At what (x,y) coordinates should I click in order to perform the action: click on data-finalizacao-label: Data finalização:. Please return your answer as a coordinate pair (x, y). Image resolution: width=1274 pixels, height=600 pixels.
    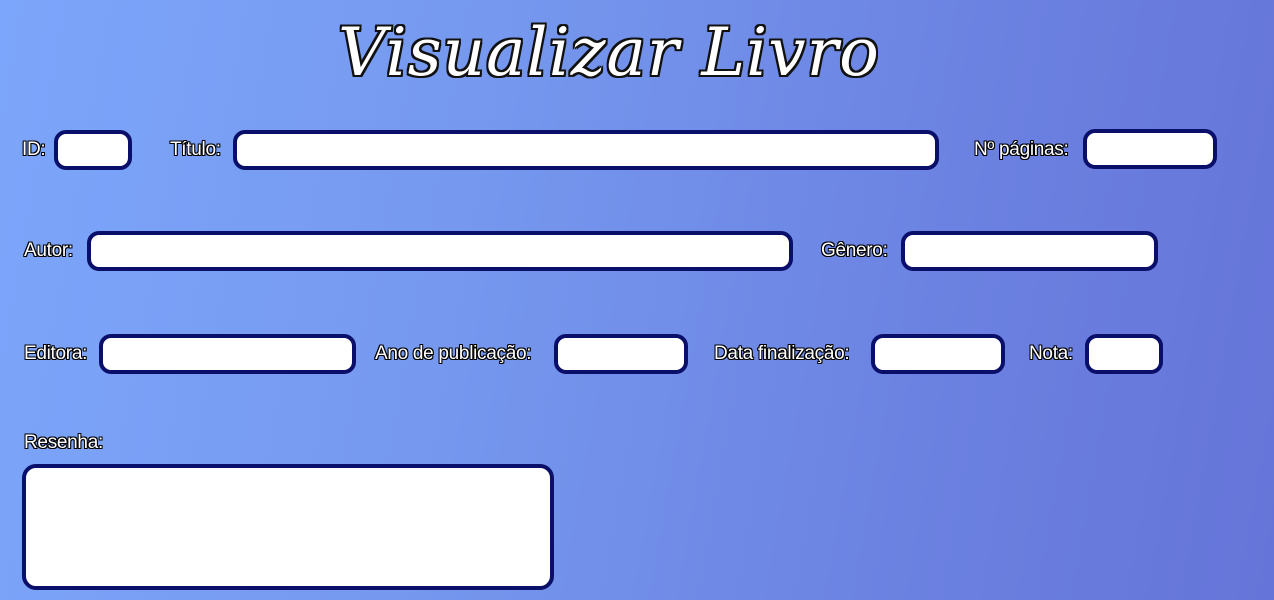
    Looking at the image, I should click on (782, 353).